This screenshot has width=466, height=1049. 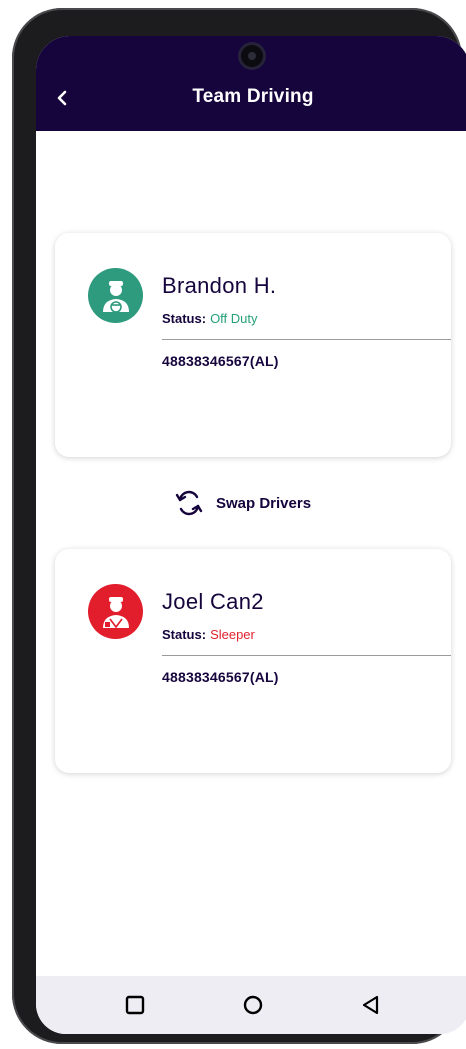 I want to click on recent-apps-icon, so click(x=135, y=1005).